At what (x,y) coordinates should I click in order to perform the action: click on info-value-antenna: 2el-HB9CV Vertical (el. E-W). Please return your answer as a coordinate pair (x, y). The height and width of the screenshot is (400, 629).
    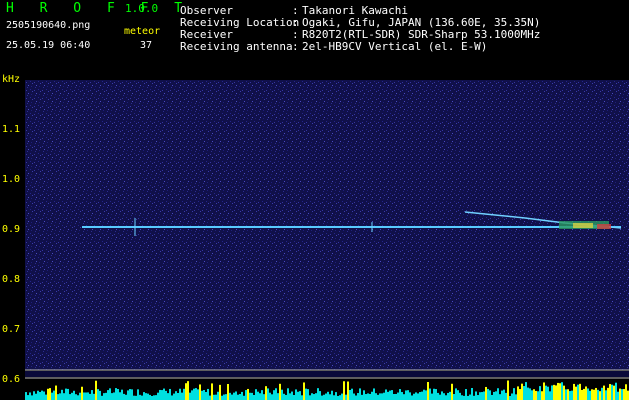
    Looking at the image, I should click on (395, 46).